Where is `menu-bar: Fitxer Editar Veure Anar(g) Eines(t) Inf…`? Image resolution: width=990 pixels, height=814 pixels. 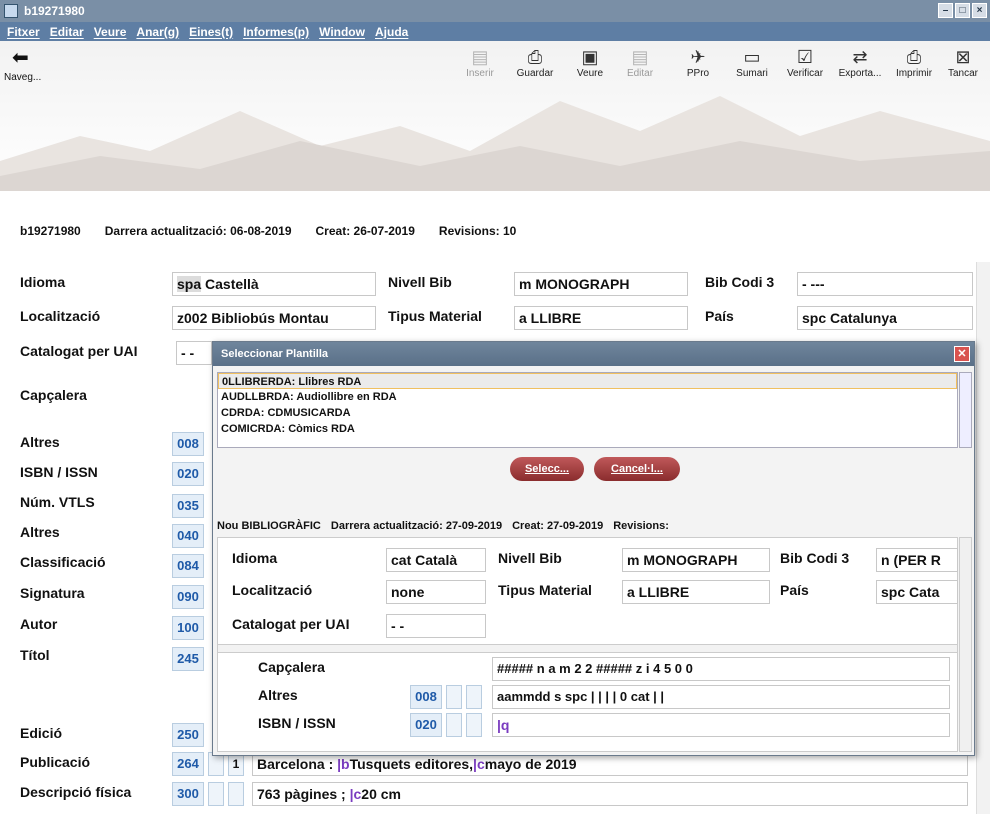
menu-bar: Fitxer Editar Veure Anar(g) Eines(t) Inf… is located at coordinates (495, 31).